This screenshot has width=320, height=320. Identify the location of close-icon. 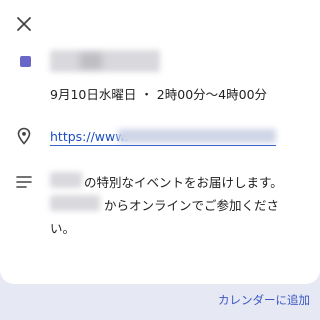
(24, 24).